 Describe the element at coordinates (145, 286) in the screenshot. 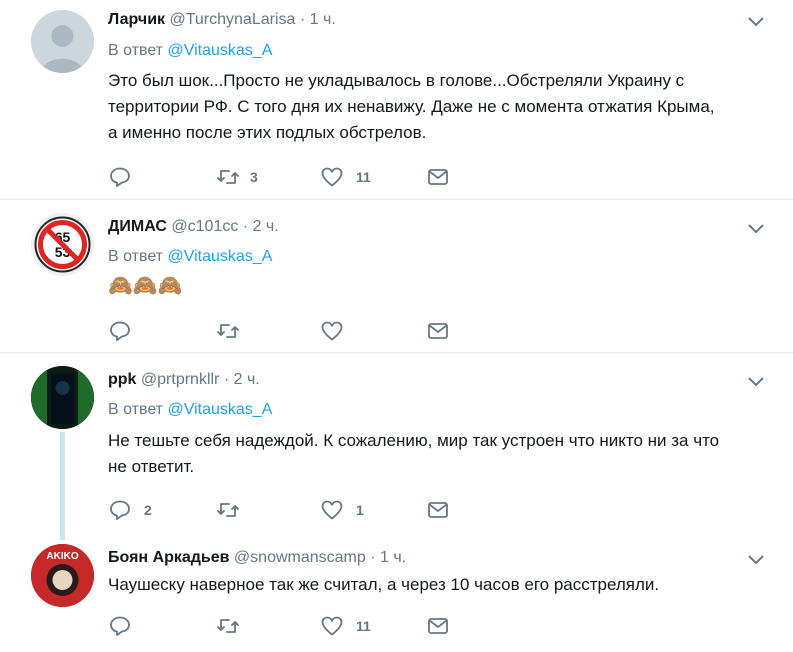

I see `tweet-emoji: 🙈🙈🙈` at that location.